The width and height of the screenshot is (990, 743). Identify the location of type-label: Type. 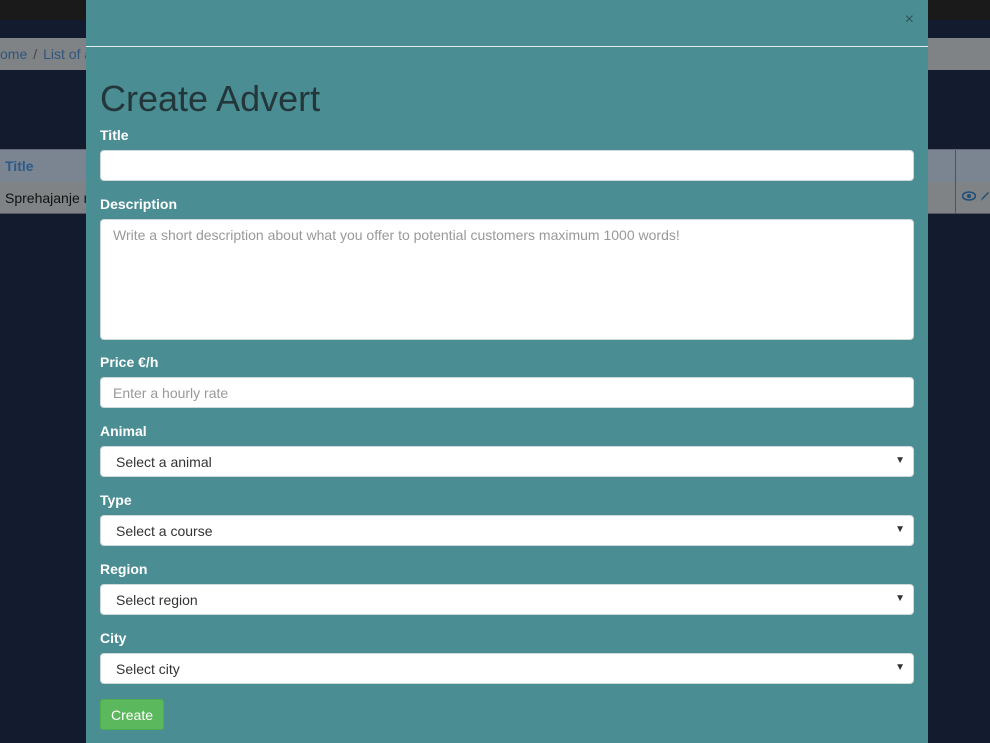
(116, 500).